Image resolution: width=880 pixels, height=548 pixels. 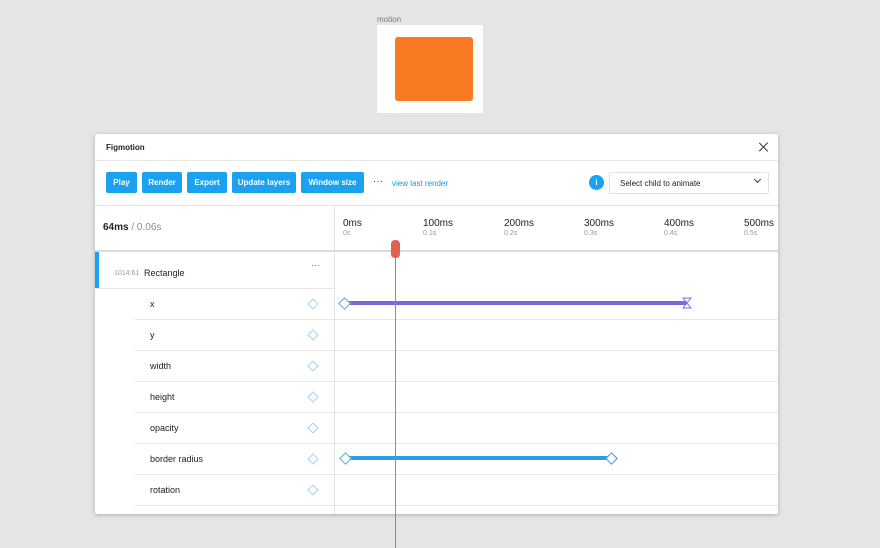 I want to click on track-opacity, so click(x=556, y=428).